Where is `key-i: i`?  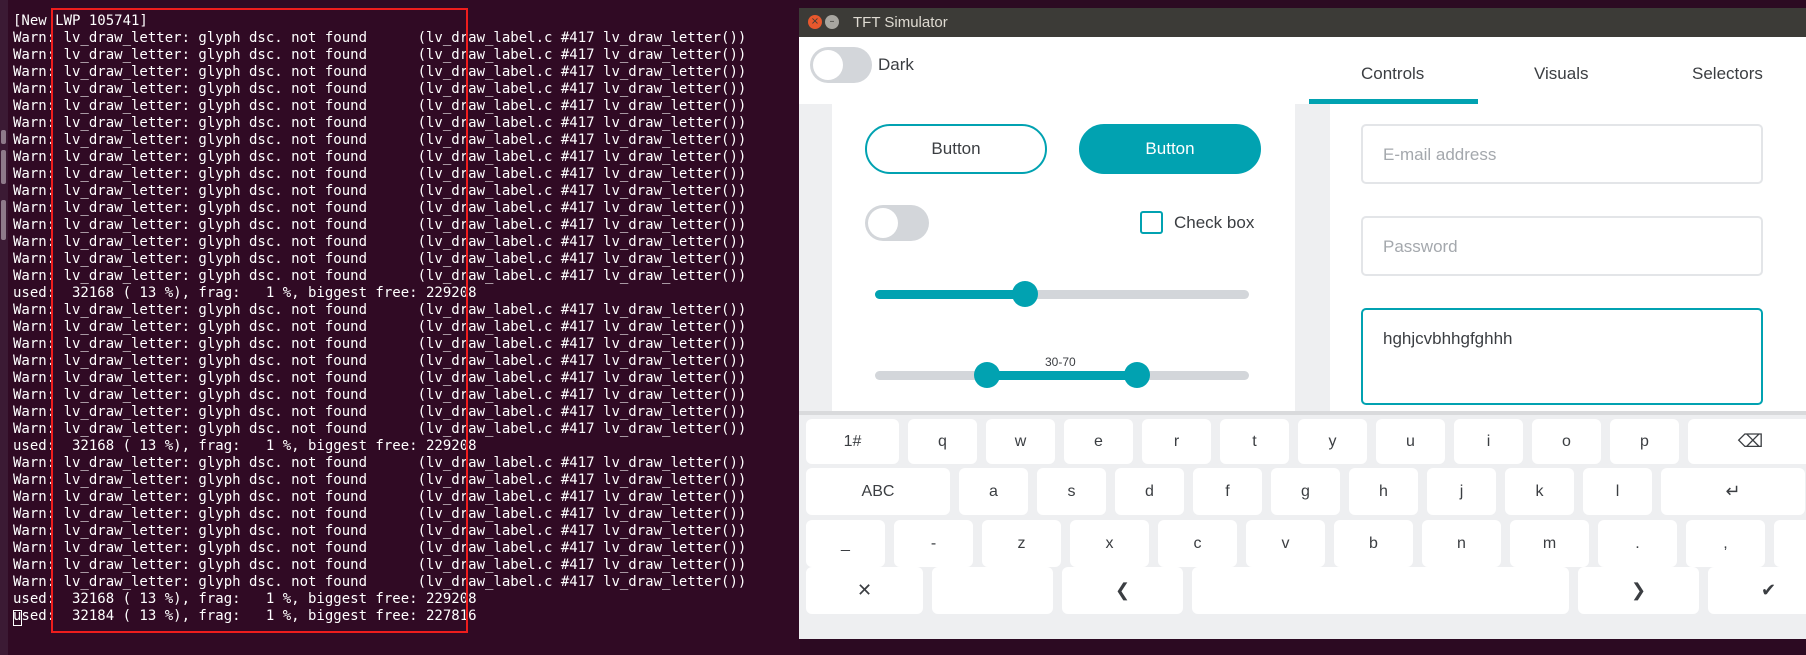 key-i: i is located at coordinates (1488, 441).